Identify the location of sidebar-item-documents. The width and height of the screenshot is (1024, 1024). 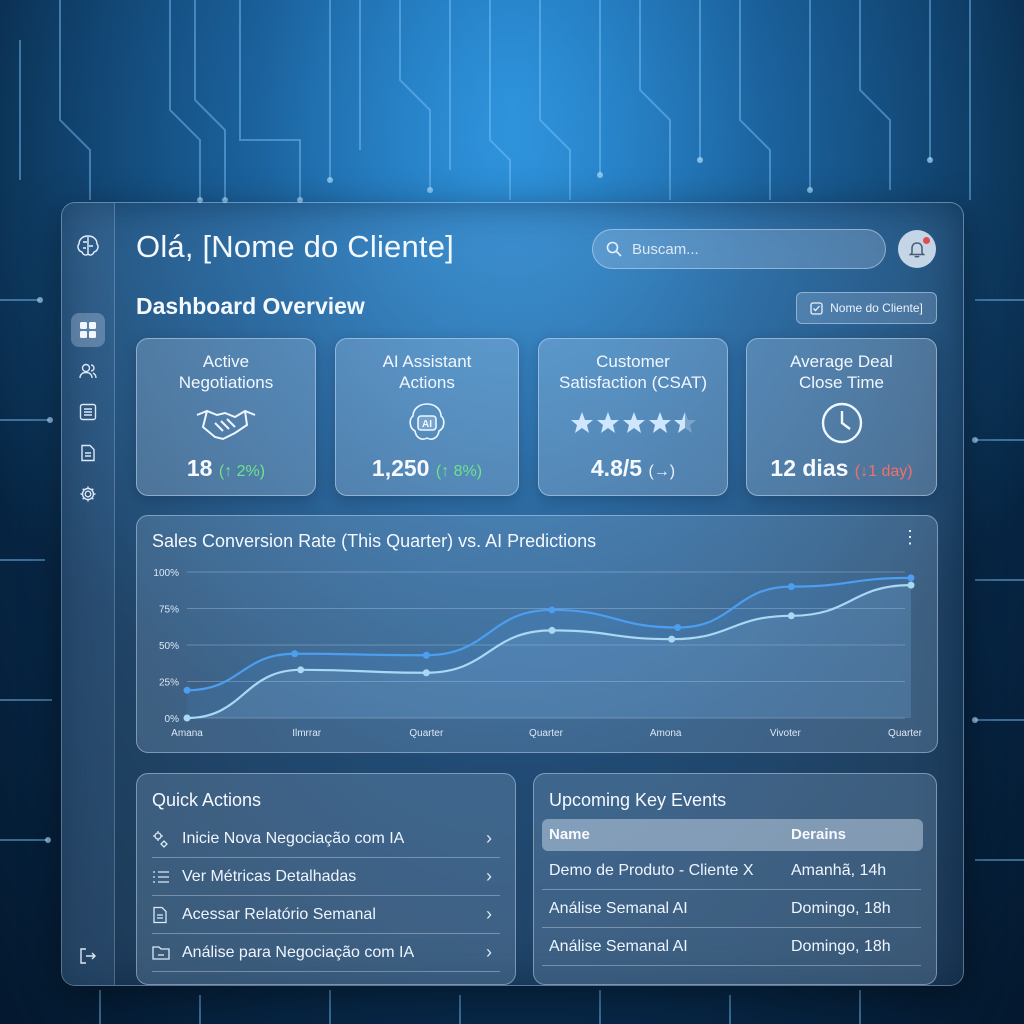
(88, 453).